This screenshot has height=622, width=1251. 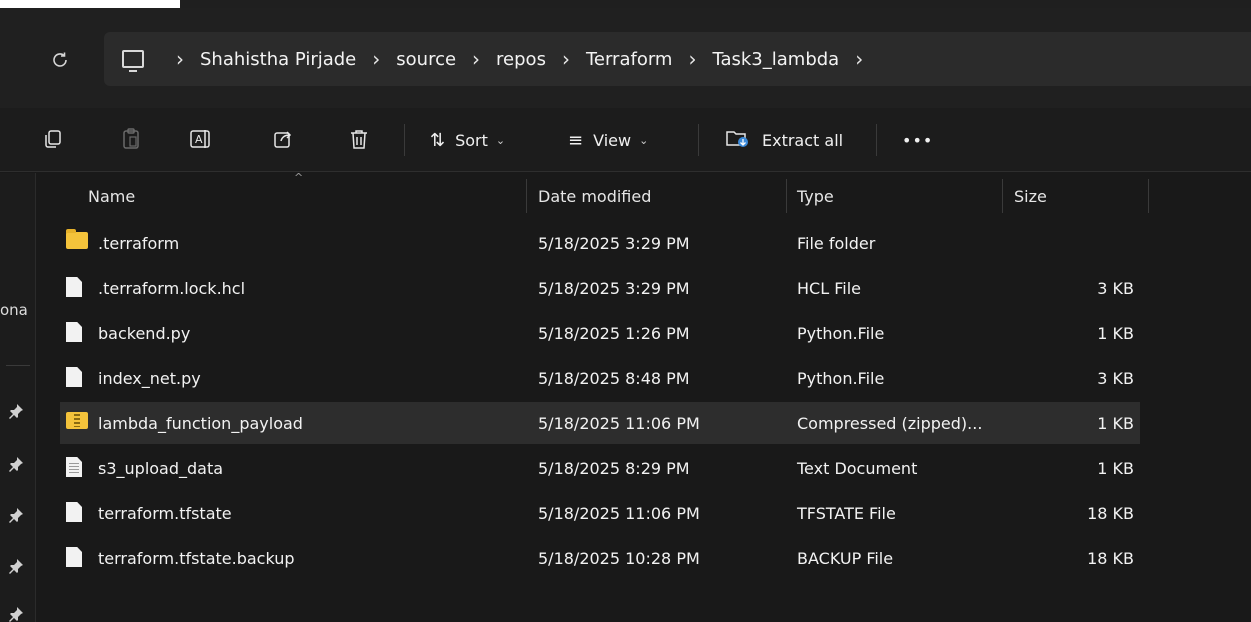 What do you see at coordinates (18, 365) in the screenshot?
I see `nav-divider` at bounding box center [18, 365].